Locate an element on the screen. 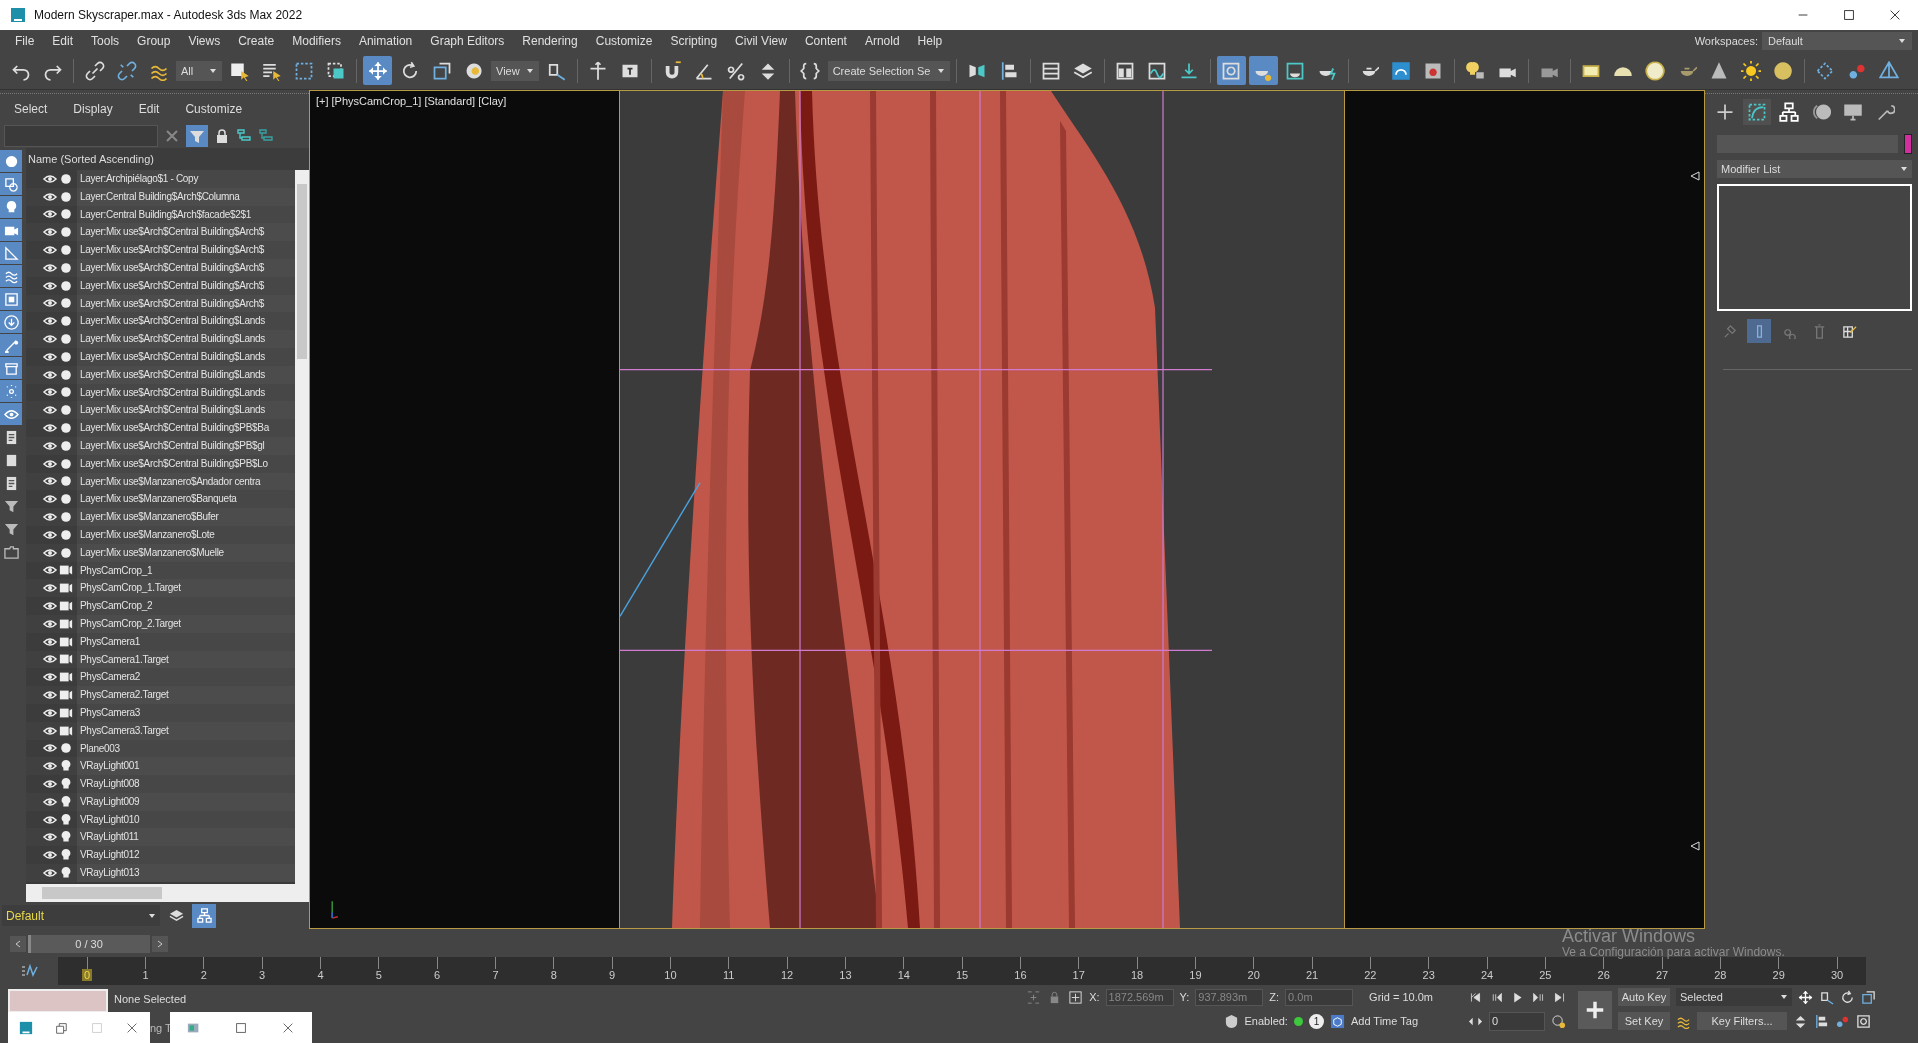 This screenshot has height=1043, width=1918. explorer-menu-item: Edit is located at coordinates (149, 109).